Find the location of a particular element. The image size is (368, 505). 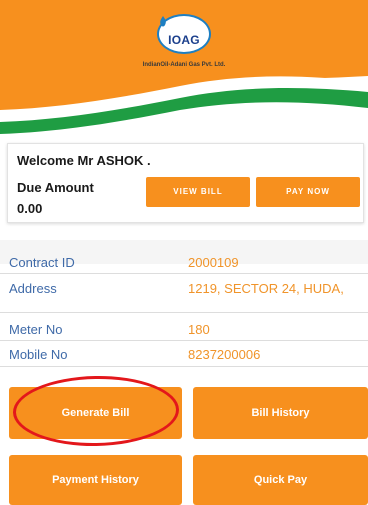

due-amount-value: 0.00 is located at coordinates (30, 208).